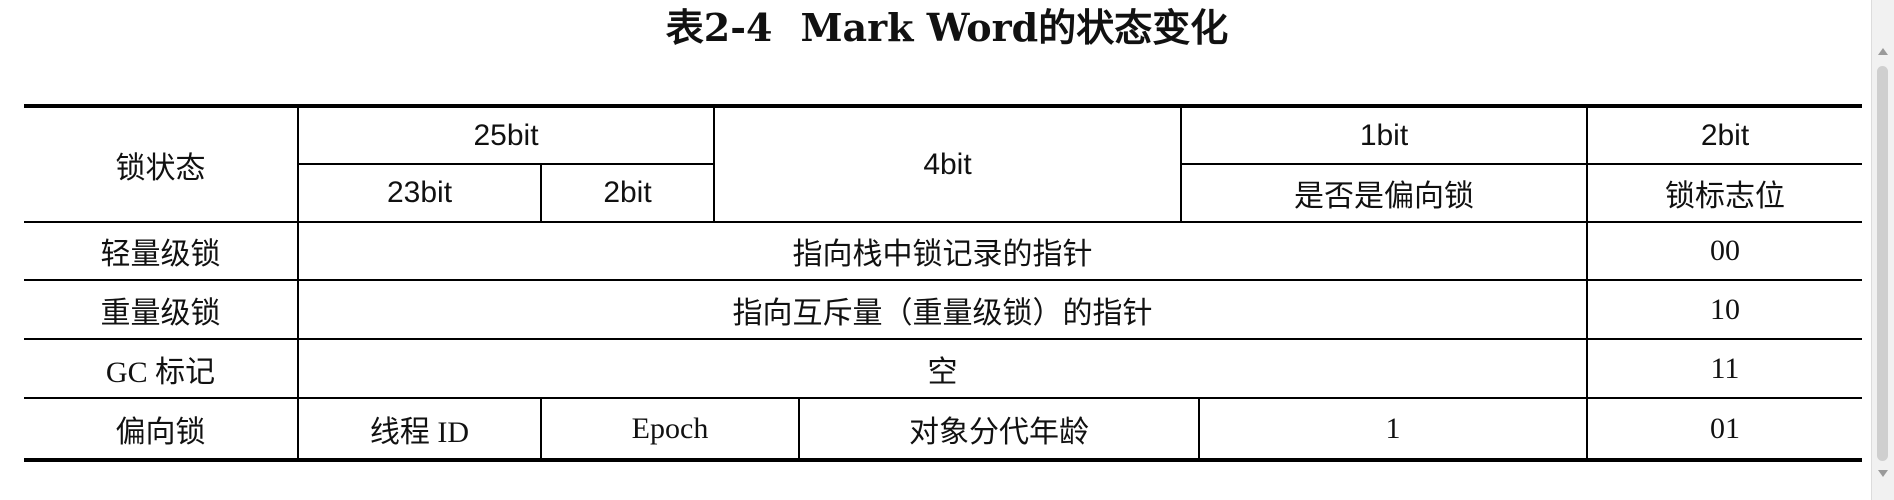  What do you see at coordinates (1014, 27) in the screenshot?
I see `table-title: Mark Word的状态变化` at bounding box center [1014, 27].